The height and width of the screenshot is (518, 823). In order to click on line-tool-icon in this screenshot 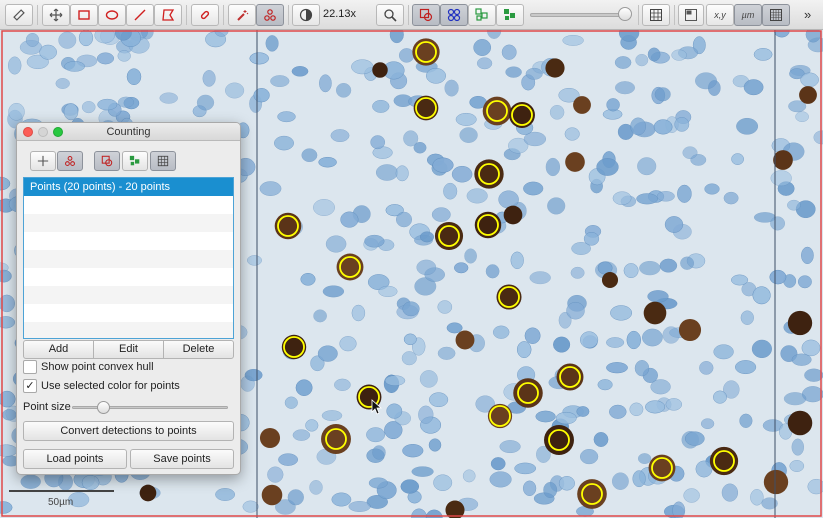, I will do `click(140, 15)`.